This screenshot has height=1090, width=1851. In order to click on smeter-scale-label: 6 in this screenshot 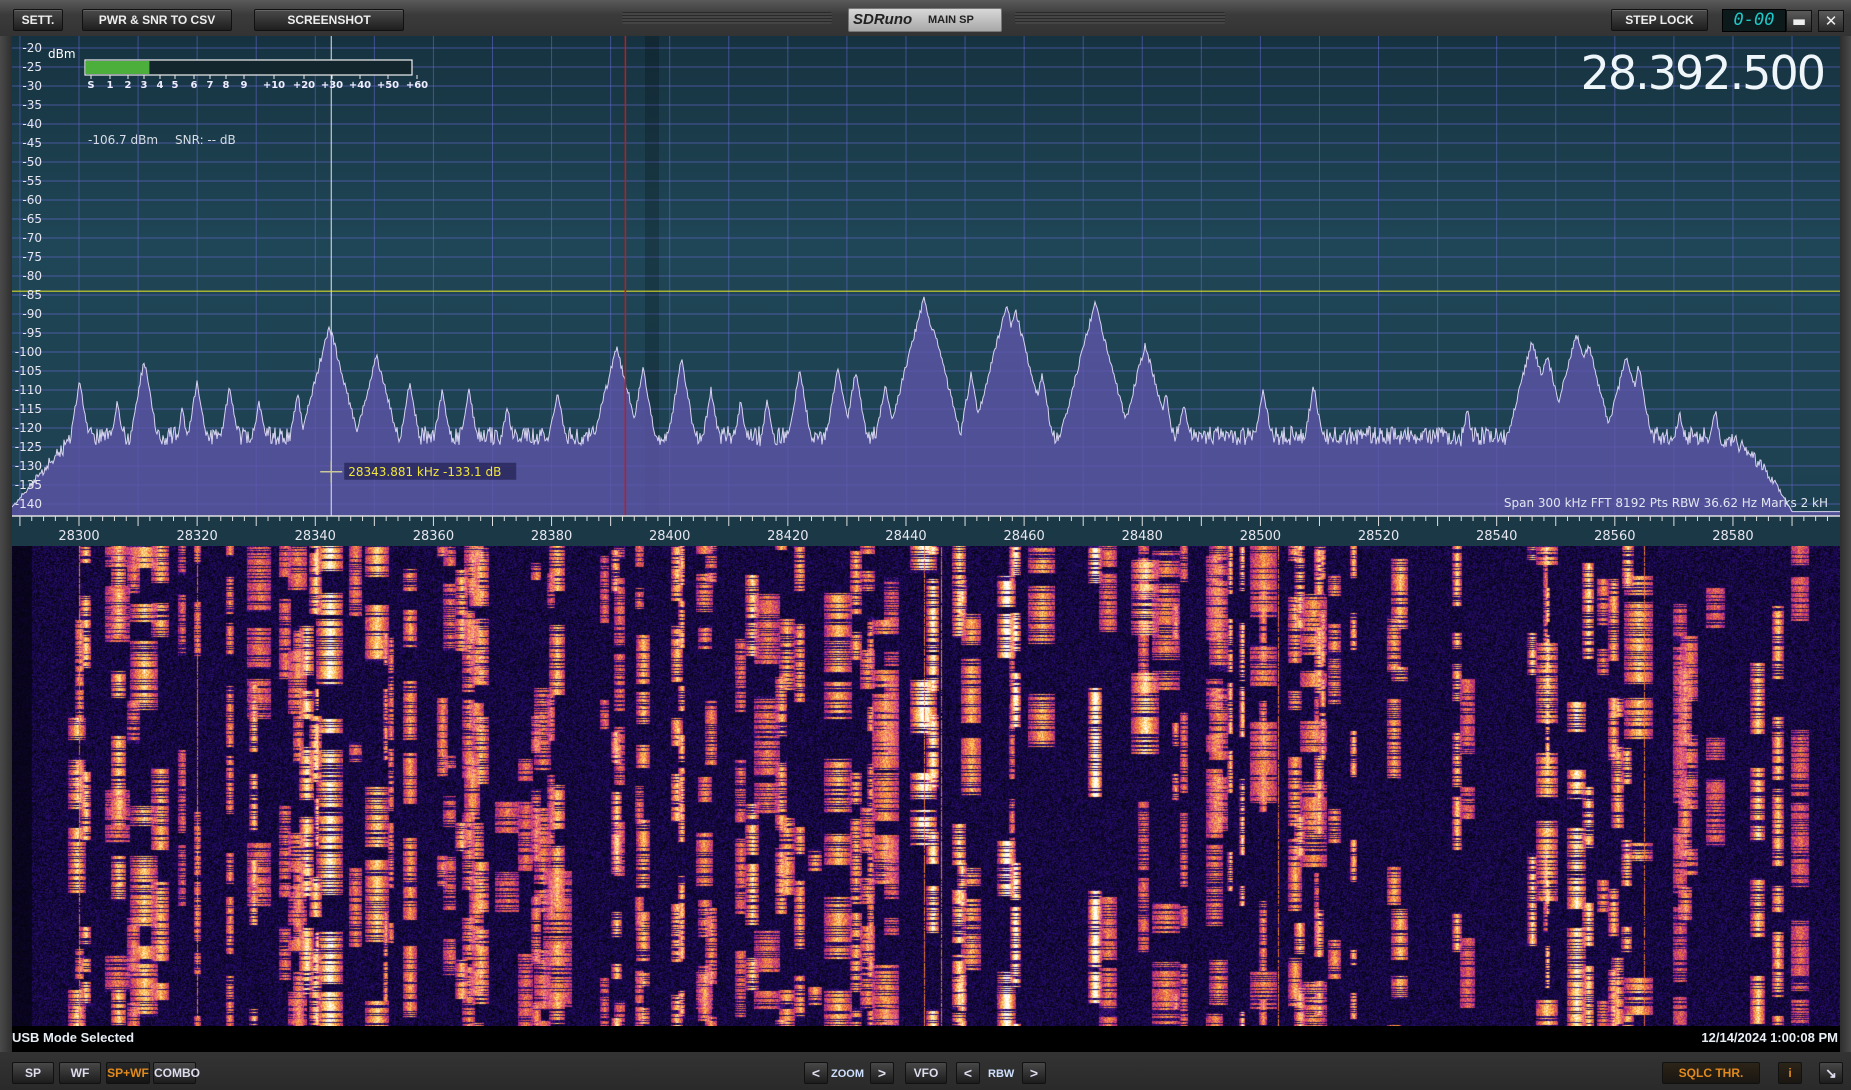, I will do `click(194, 85)`.